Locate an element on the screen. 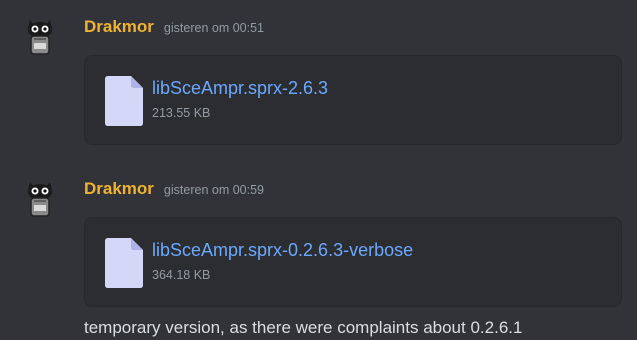 The image size is (637, 340). file-name-link: libSceAmpr.sprx-0.2.6.3-verbose is located at coordinates (282, 250).